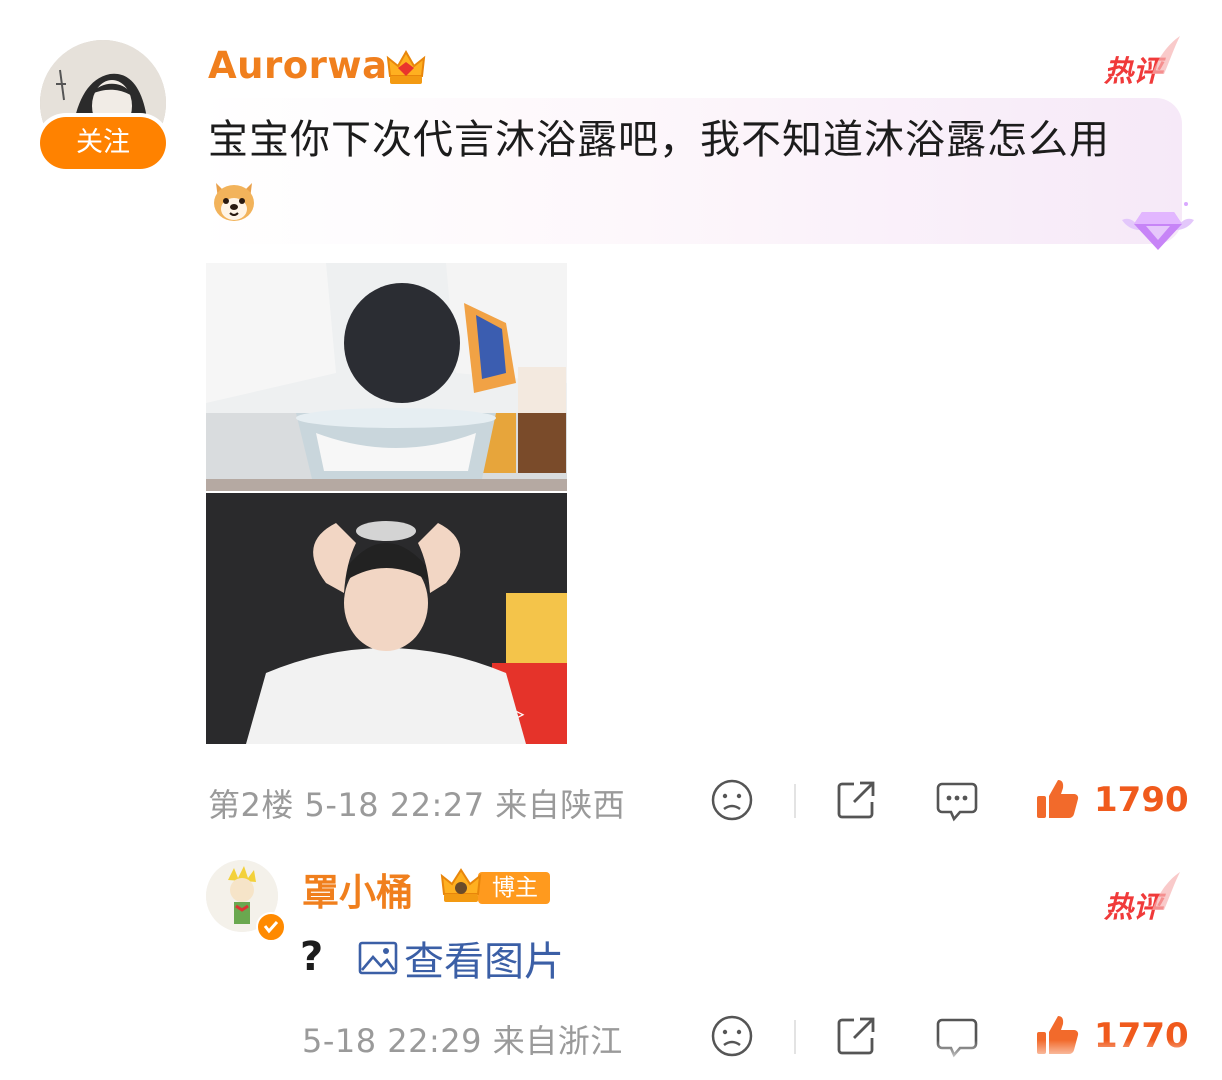  I want to click on fade-overlay, so click(1061, 1060).